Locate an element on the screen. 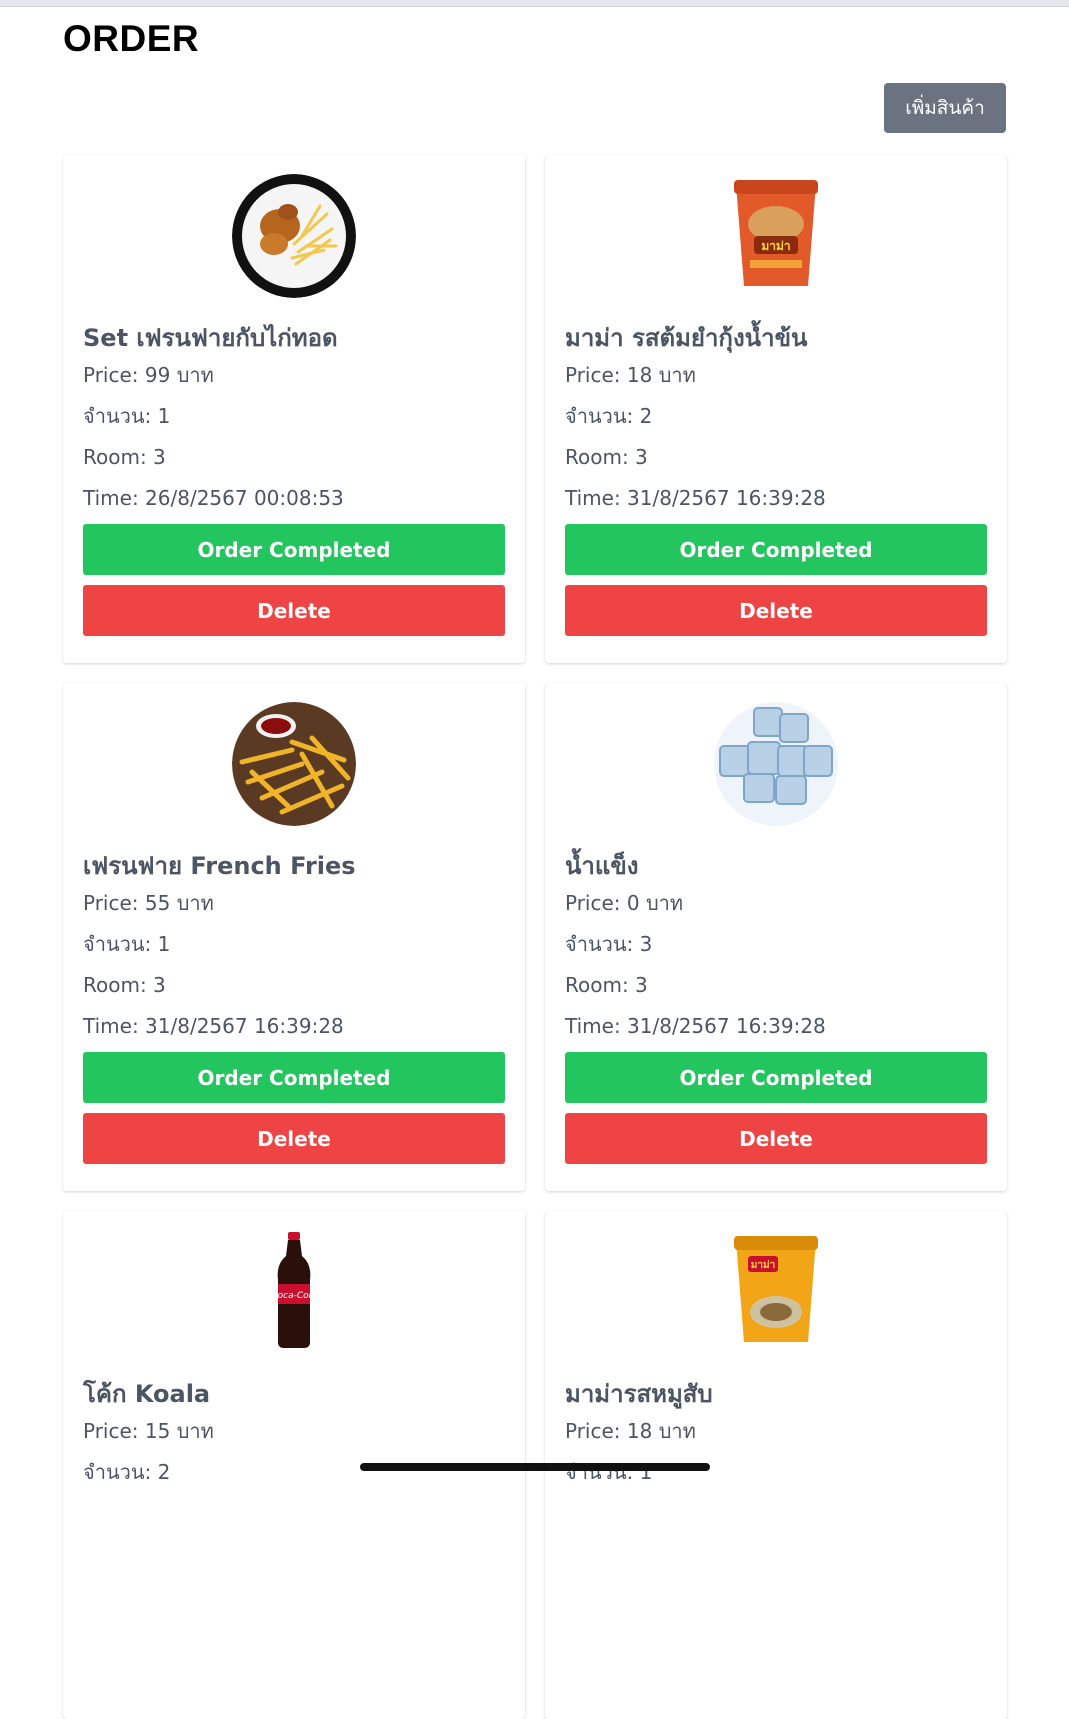 Image resolution: width=1069 pixels, height=1719 pixels. product-name: น้ำแข็ง is located at coordinates (602, 866).